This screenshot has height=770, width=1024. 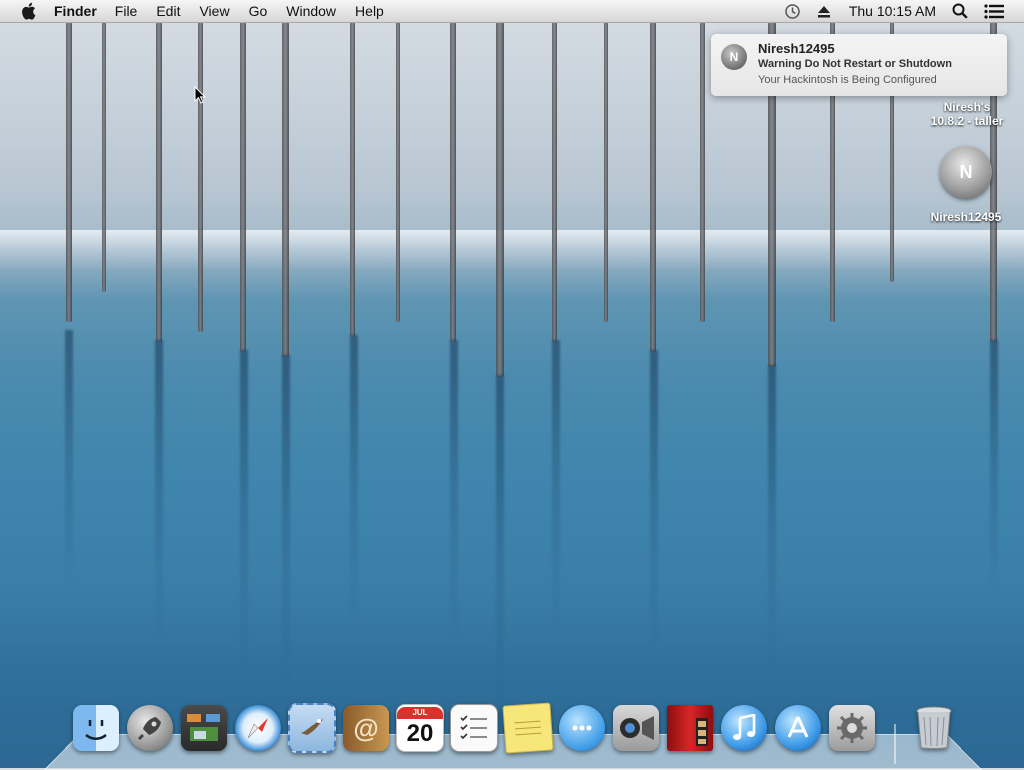 I want to click on dock-photo-booth, so click(x=690, y=728).